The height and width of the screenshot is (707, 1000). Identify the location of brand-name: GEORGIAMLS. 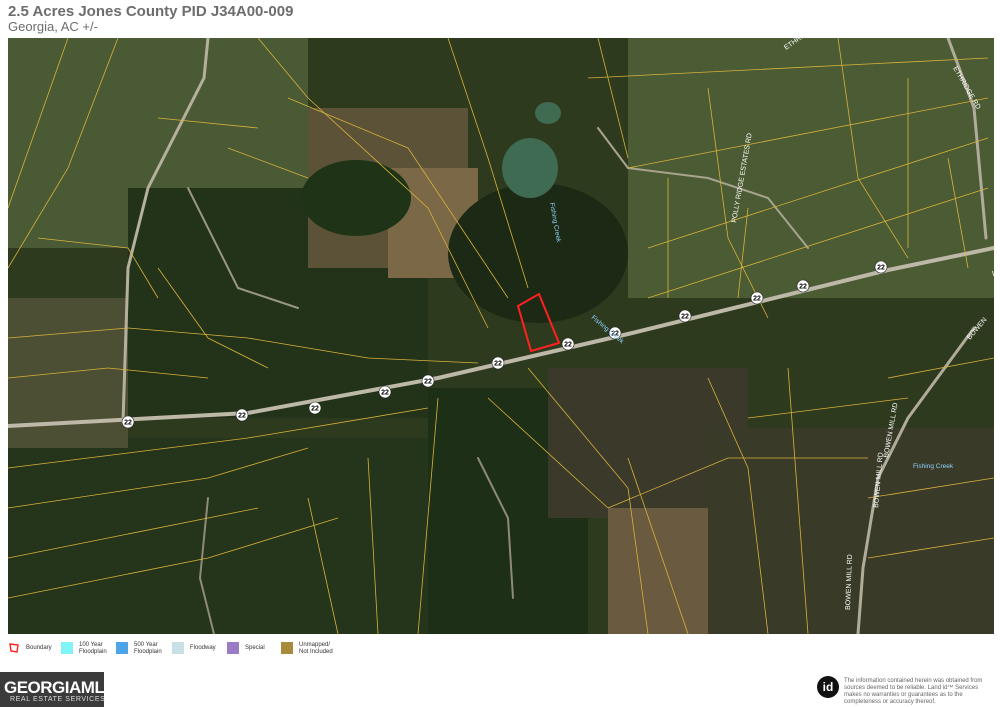
(60, 687).